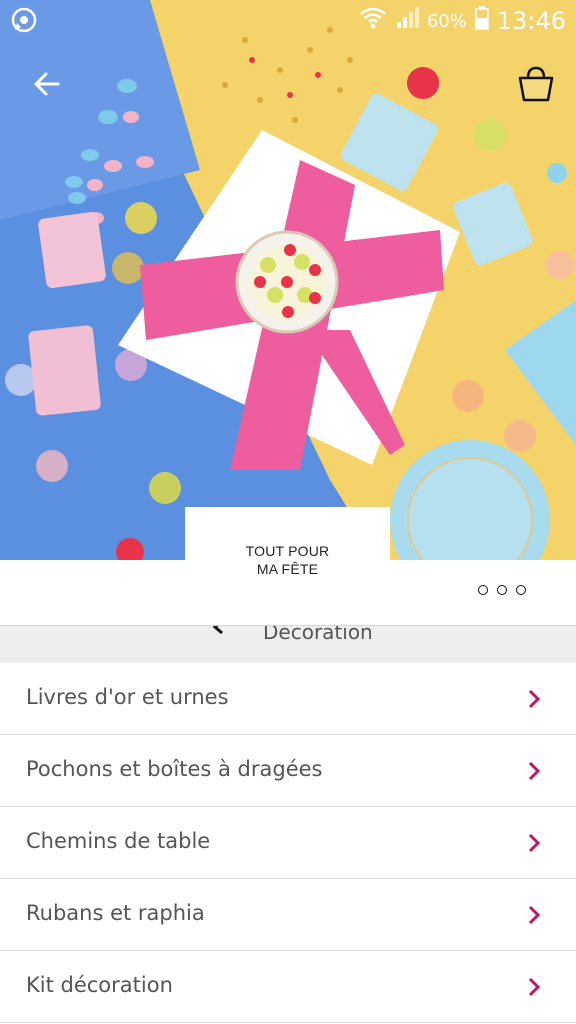 Image resolution: width=576 pixels, height=1024 pixels. What do you see at coordinates (174, 769) in the screenshot?
I see `list-item-label: Pochons et boîtes à dragées` at bounding box center [174, 769].